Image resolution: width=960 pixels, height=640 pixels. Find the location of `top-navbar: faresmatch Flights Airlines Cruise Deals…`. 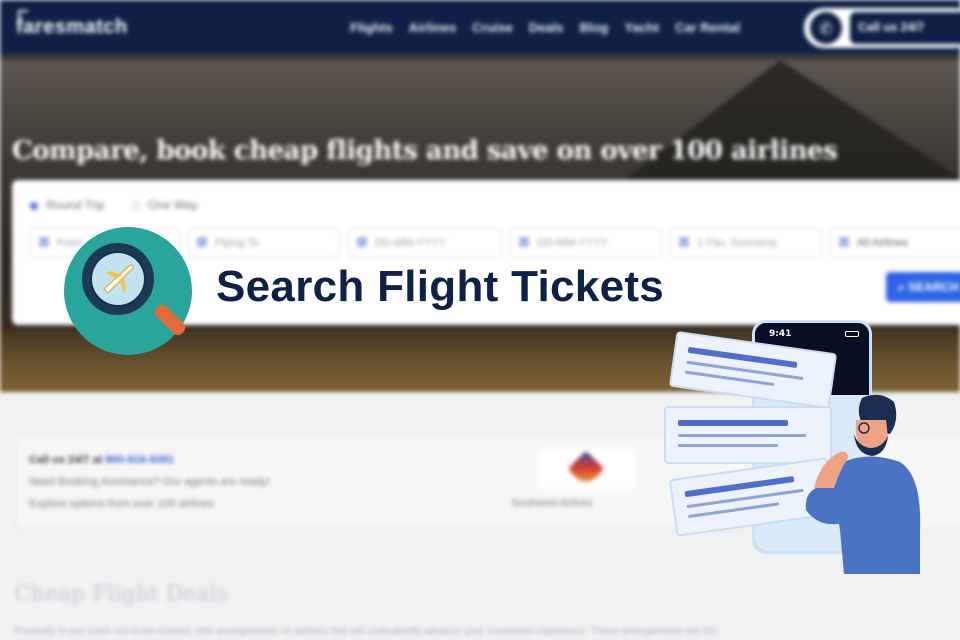

top-navbar: faresmatch Flights Airlines Cruise Deals… is located at coordinates (480, 27).